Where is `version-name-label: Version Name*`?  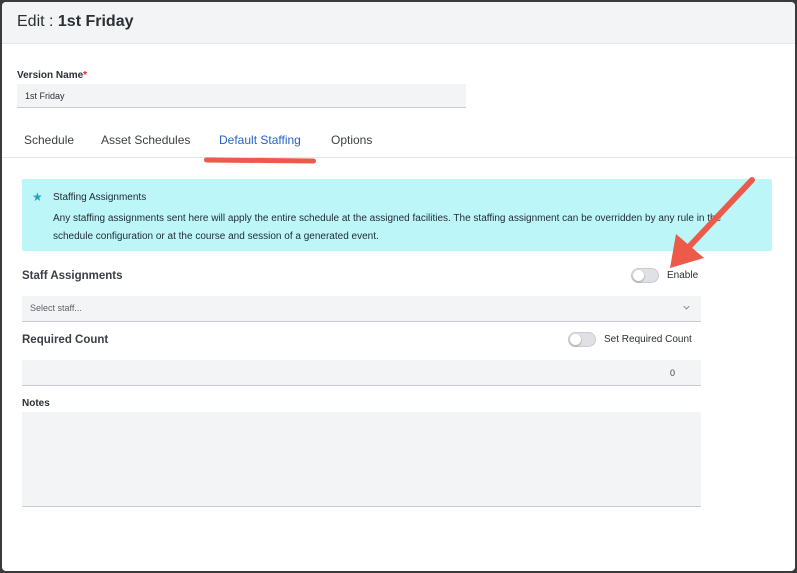 version-name-label: Version Name* is located at coordinates (52, 75).